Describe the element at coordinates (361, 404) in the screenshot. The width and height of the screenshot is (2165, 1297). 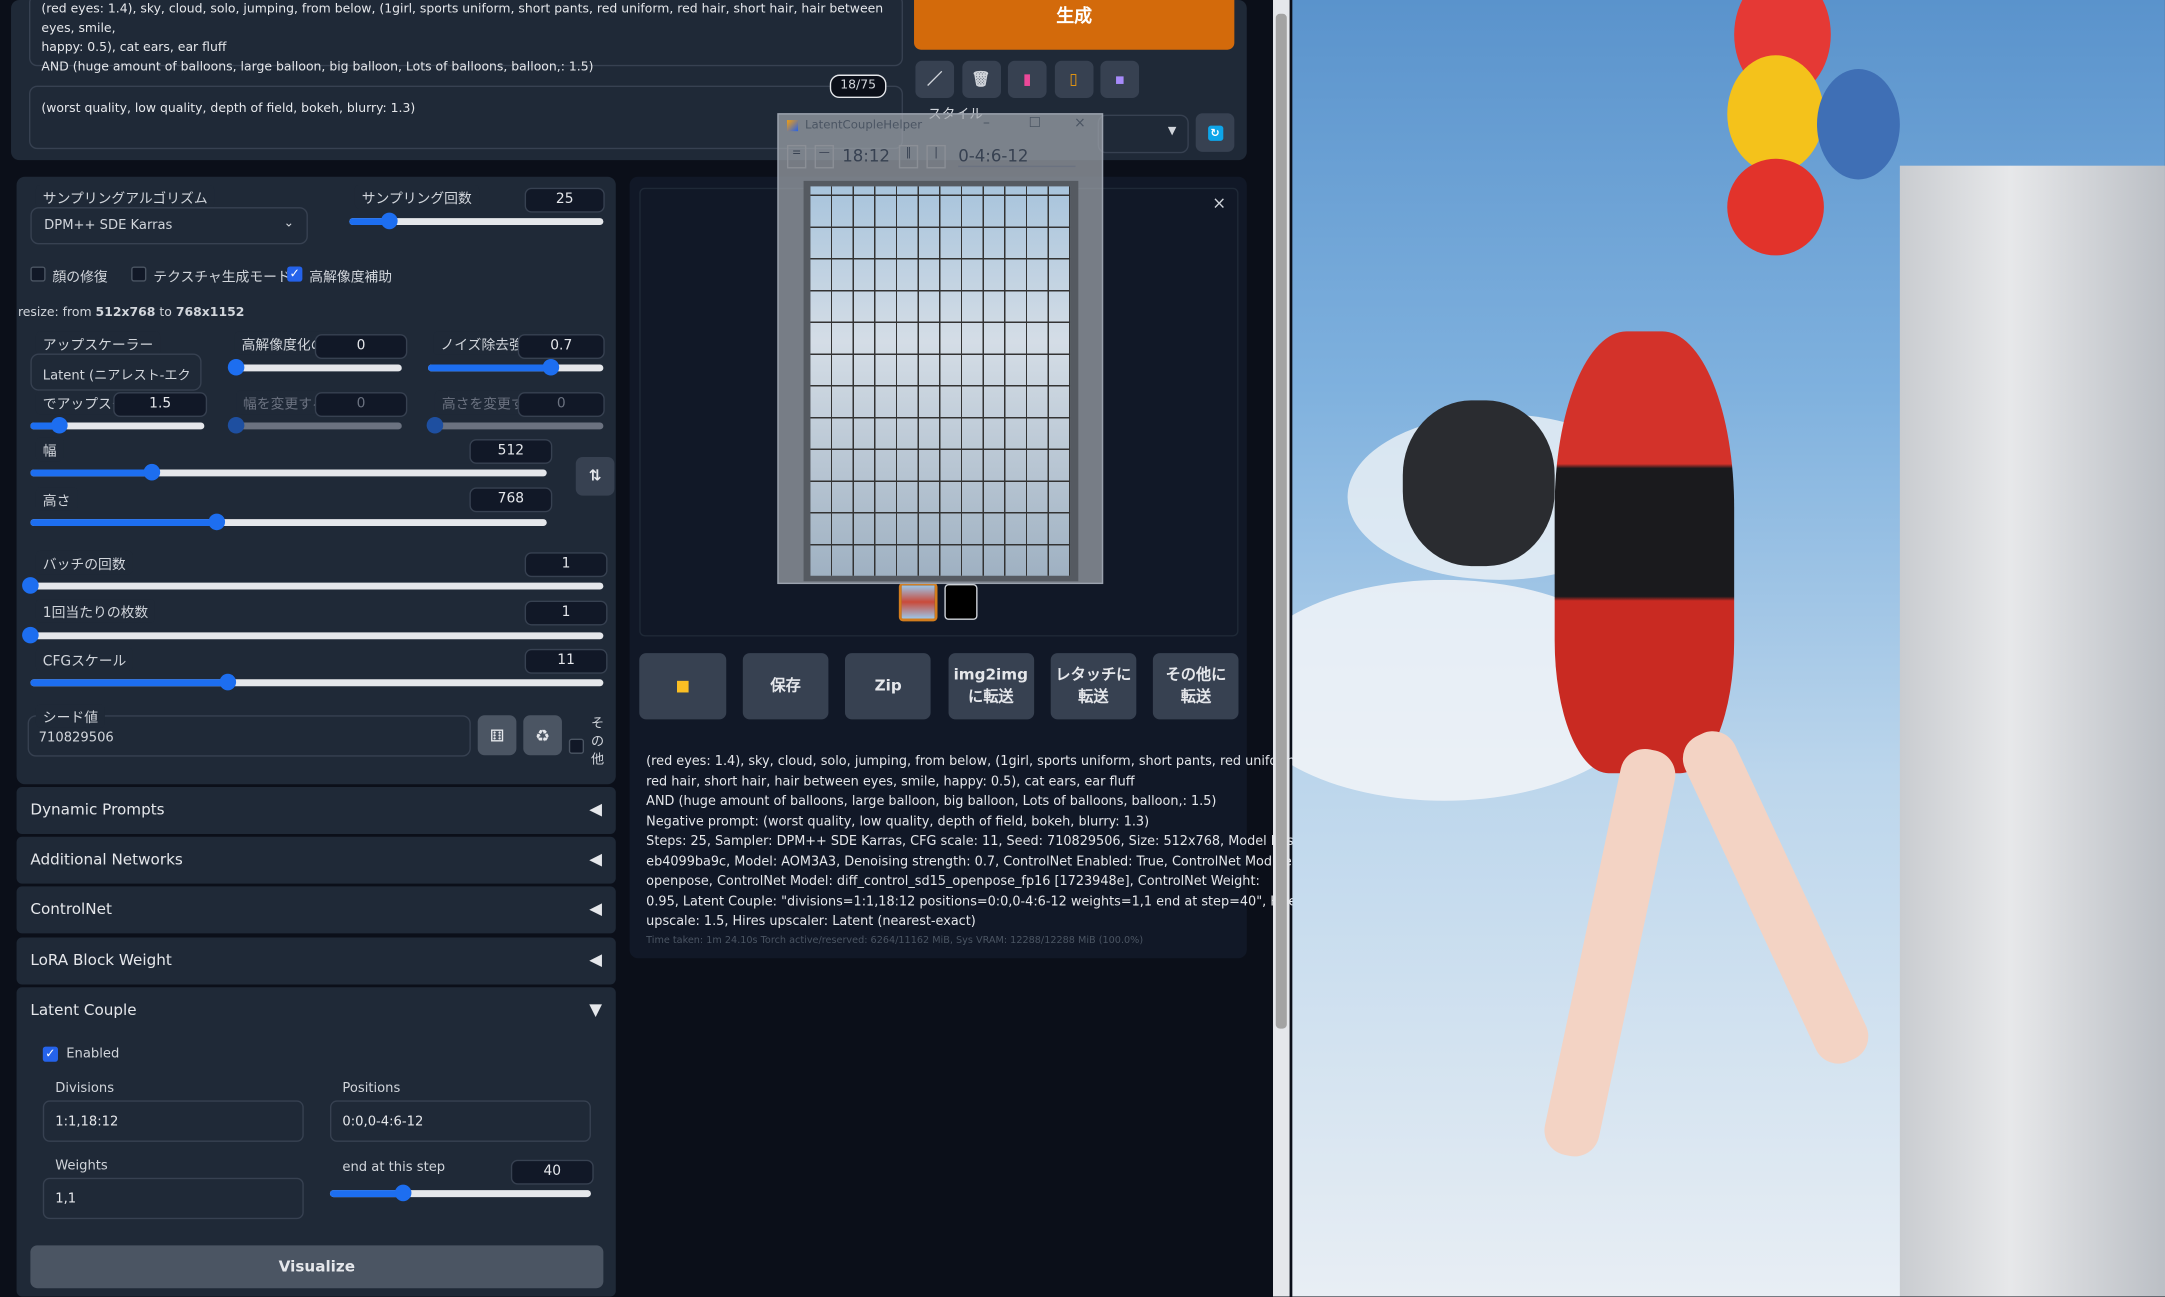
I see `resize-width-input: 0` at that location.